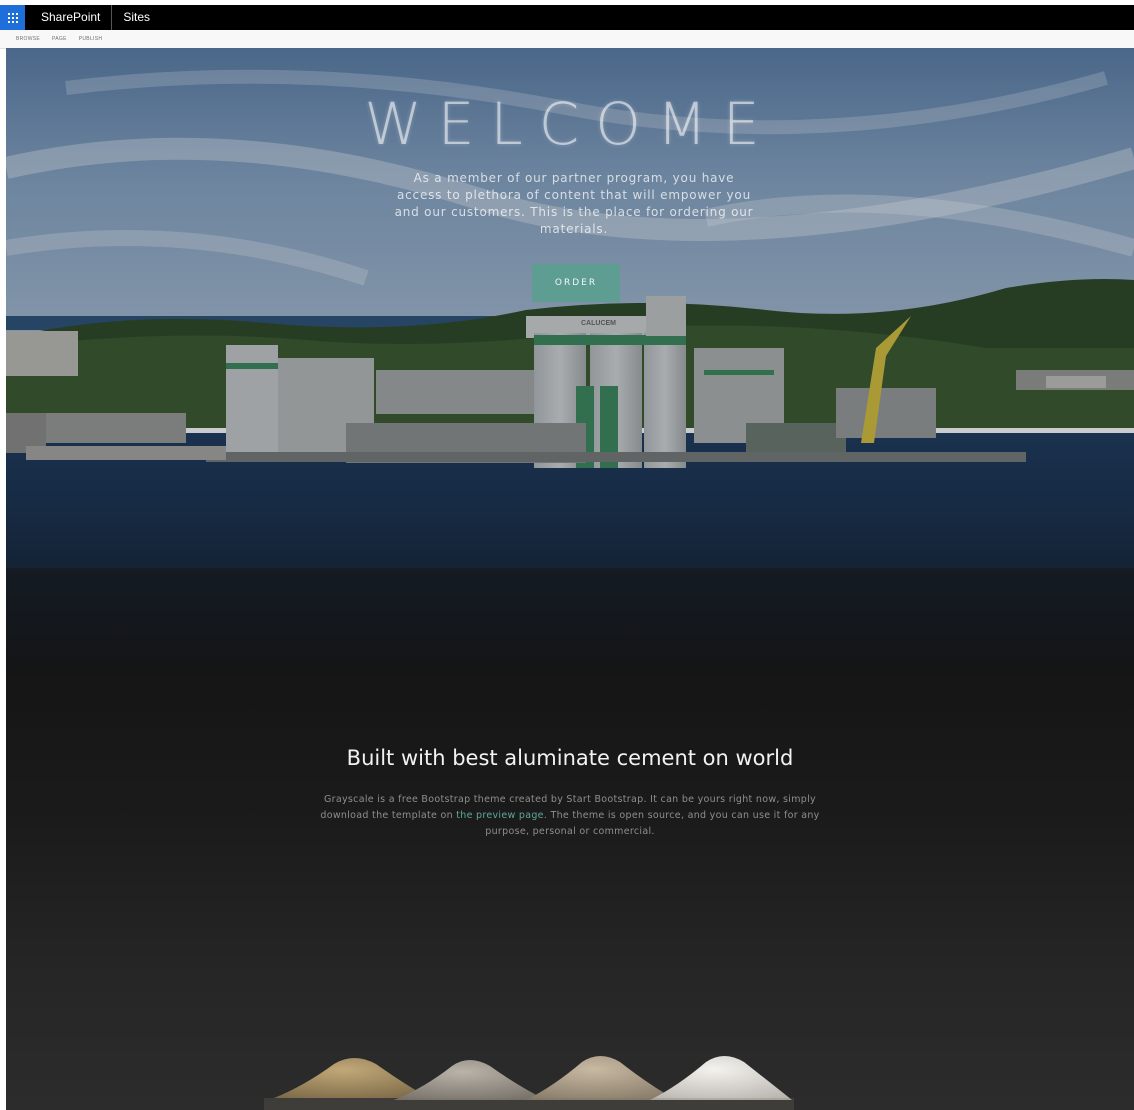 This screenshot has height=1110, width=1134. I want to click on plant-sign-text: CALUCEM, so click(598, 323).